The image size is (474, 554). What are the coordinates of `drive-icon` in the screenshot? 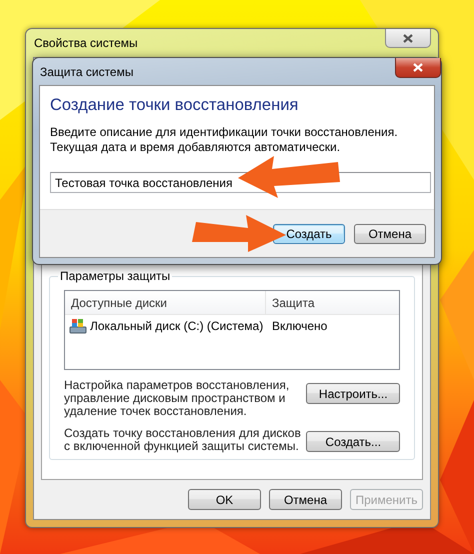 It's located at (78, 326).